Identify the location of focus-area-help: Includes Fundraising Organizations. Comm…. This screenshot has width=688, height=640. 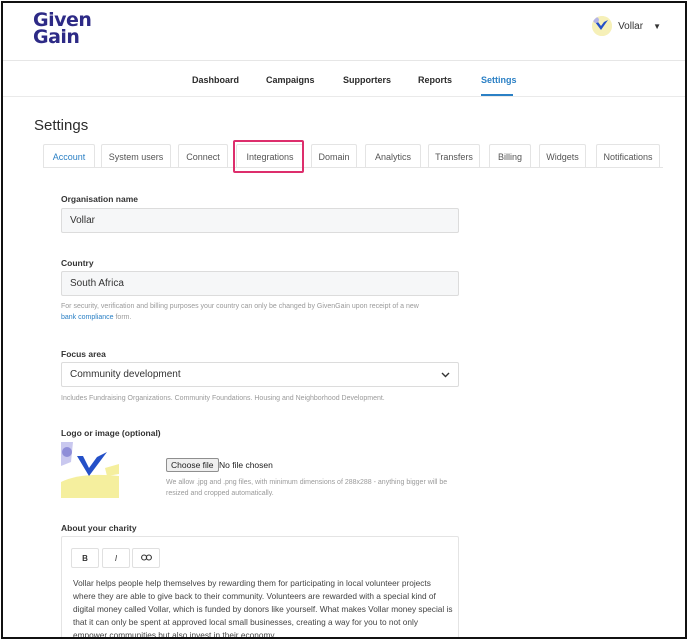
(223, 398).